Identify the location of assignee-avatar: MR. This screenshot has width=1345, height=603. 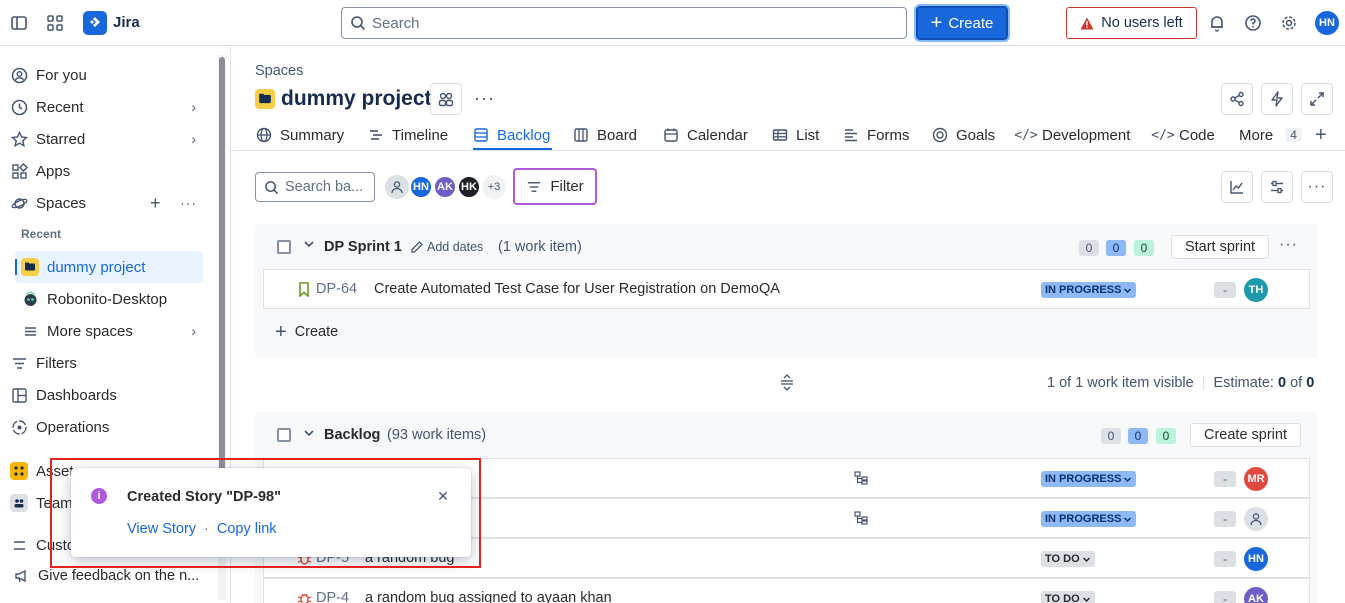
(1256, 479).